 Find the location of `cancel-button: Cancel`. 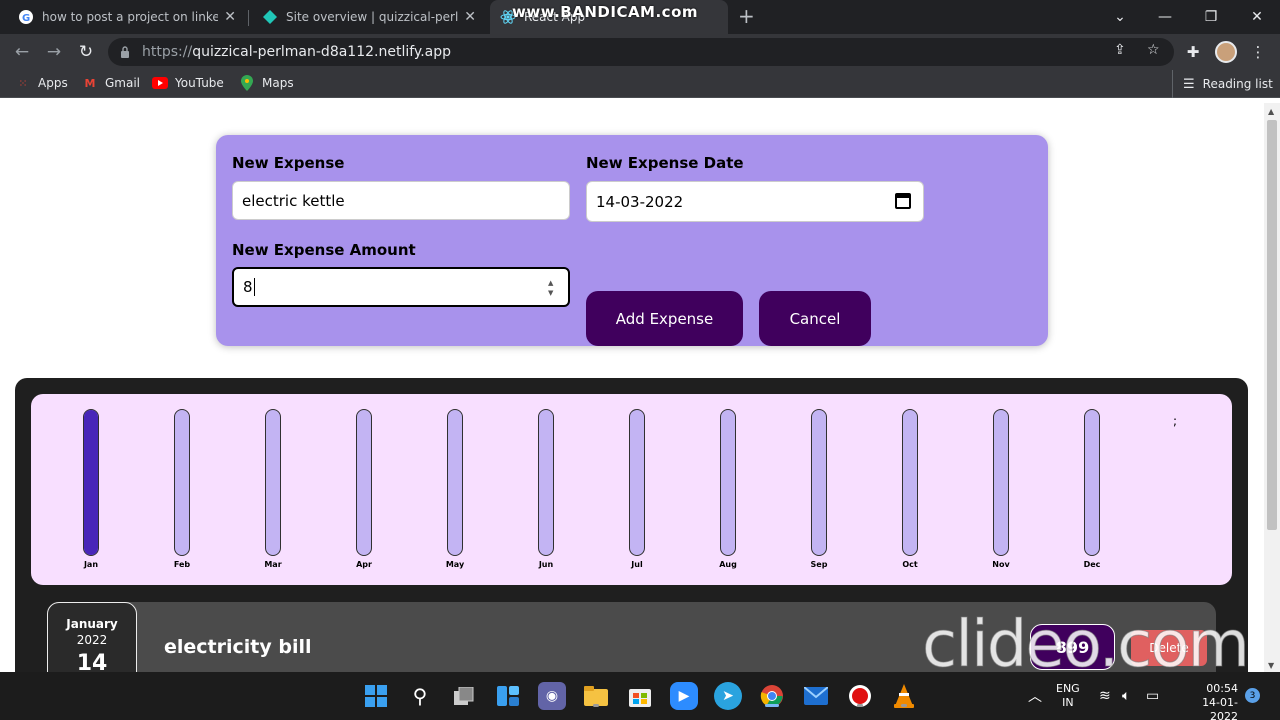

cancel-button: Cancel is located at coordinates (815, 318).